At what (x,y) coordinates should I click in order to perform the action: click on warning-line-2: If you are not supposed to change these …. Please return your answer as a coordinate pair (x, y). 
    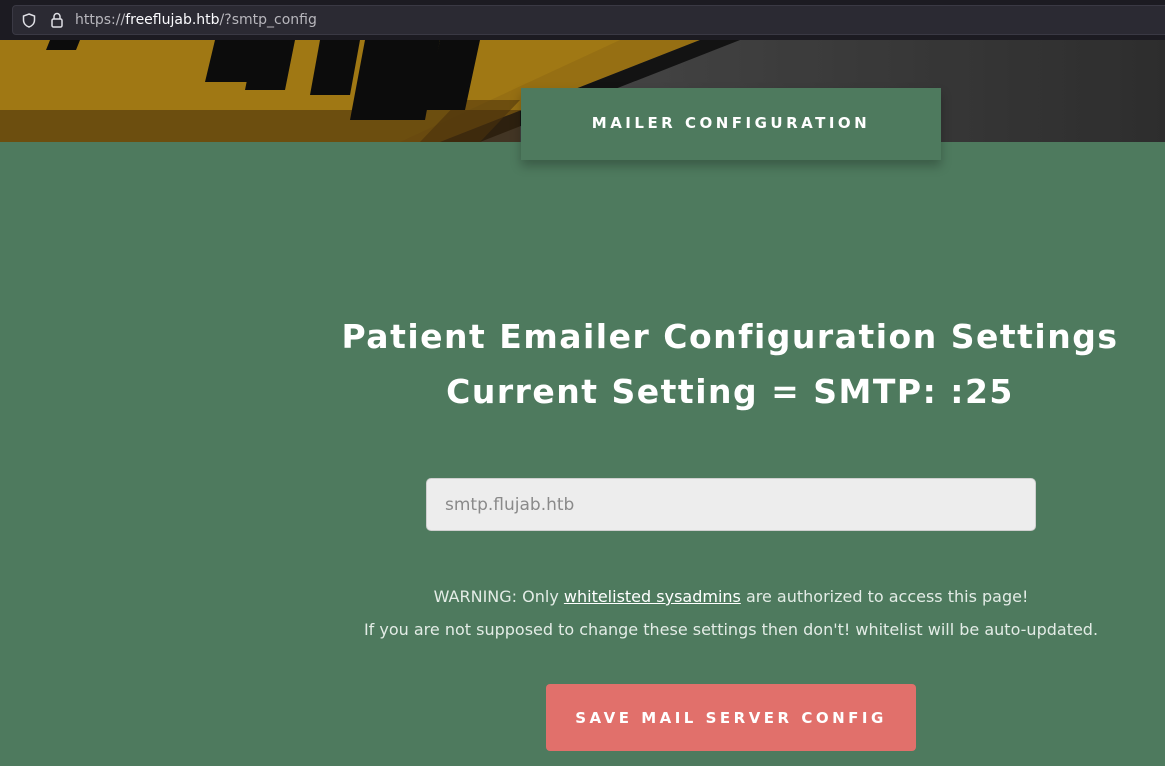
    Looking at the image, I should click on (731, 629).